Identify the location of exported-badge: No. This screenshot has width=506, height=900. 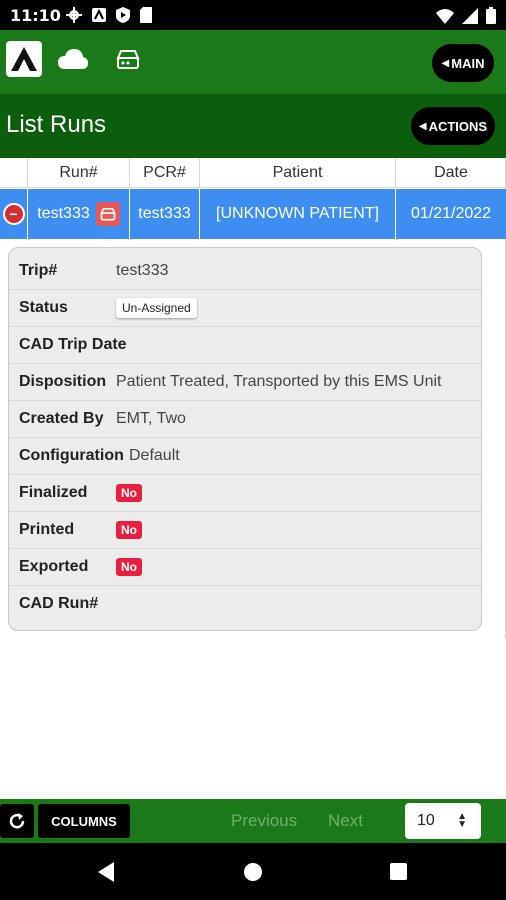
(129, 567).